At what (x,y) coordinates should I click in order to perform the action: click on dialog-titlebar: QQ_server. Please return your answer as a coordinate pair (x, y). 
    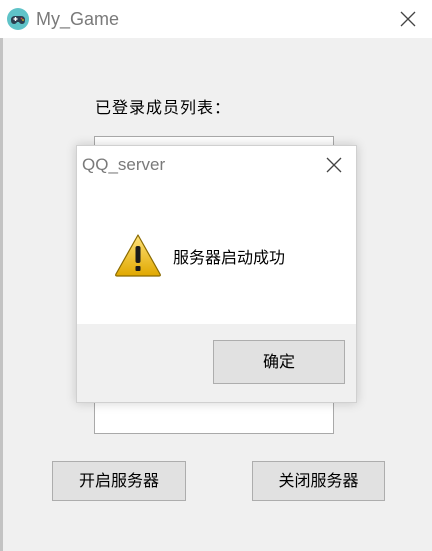
    Looking at the image, I should click on (216, 165).